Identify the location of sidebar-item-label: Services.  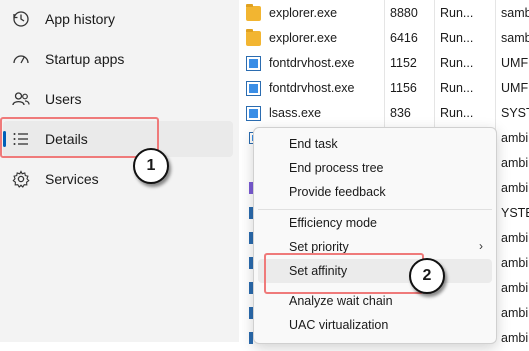
(72, 179).